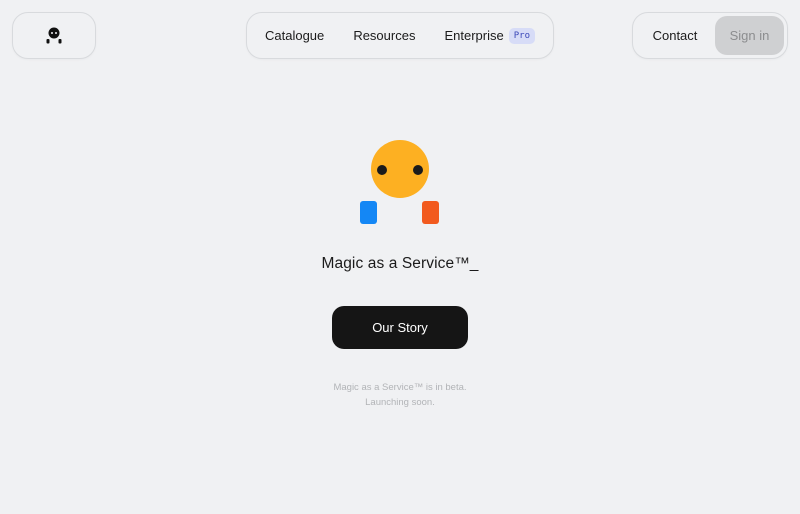  Describe the element at coordinates (675, 35) in the screenshot. I see `contact-link: Contact` at that location.